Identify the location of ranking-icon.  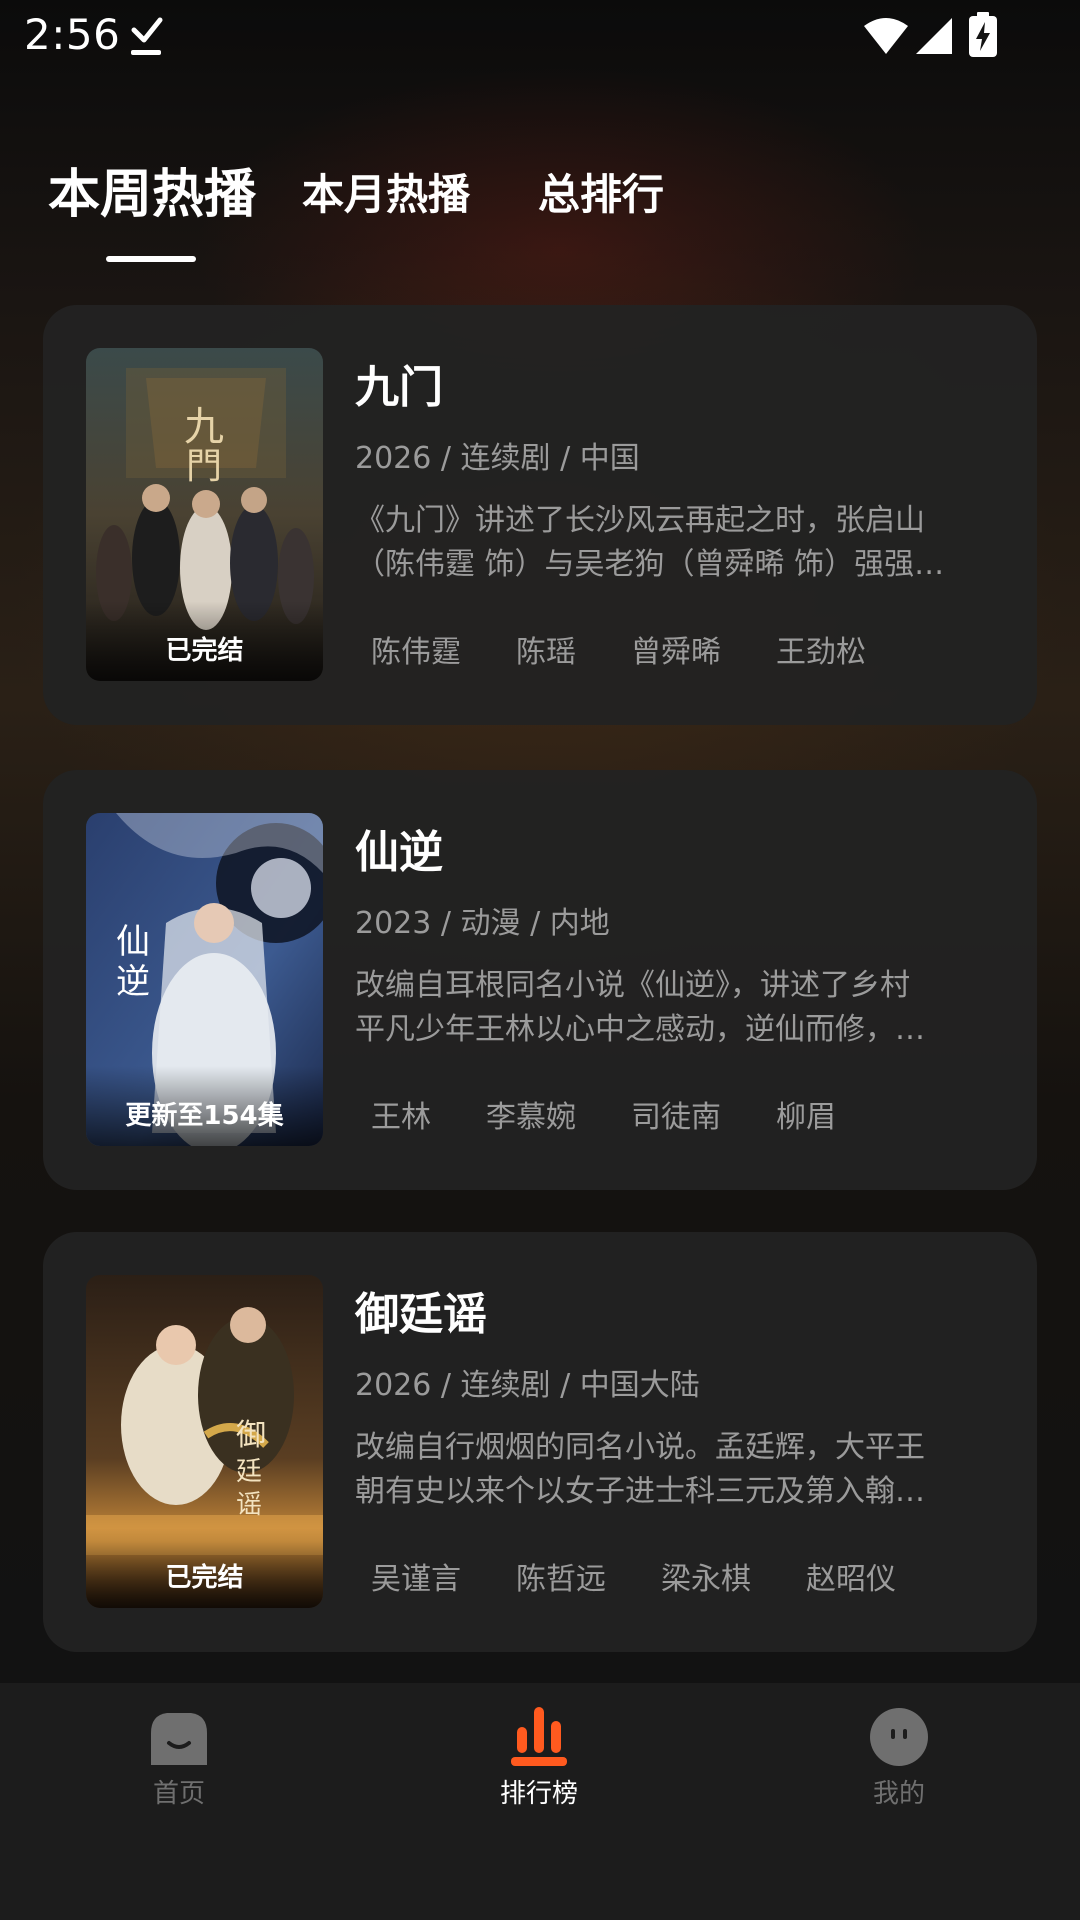
(539, 1736).